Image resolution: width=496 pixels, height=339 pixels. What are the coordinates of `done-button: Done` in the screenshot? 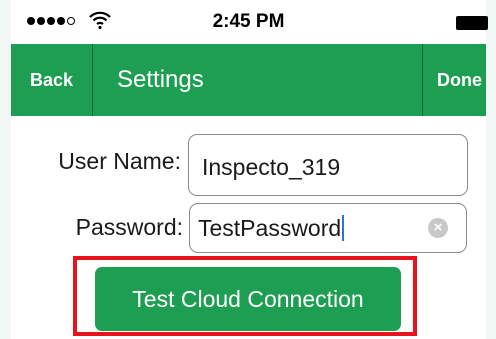 It's located at (454, 80).